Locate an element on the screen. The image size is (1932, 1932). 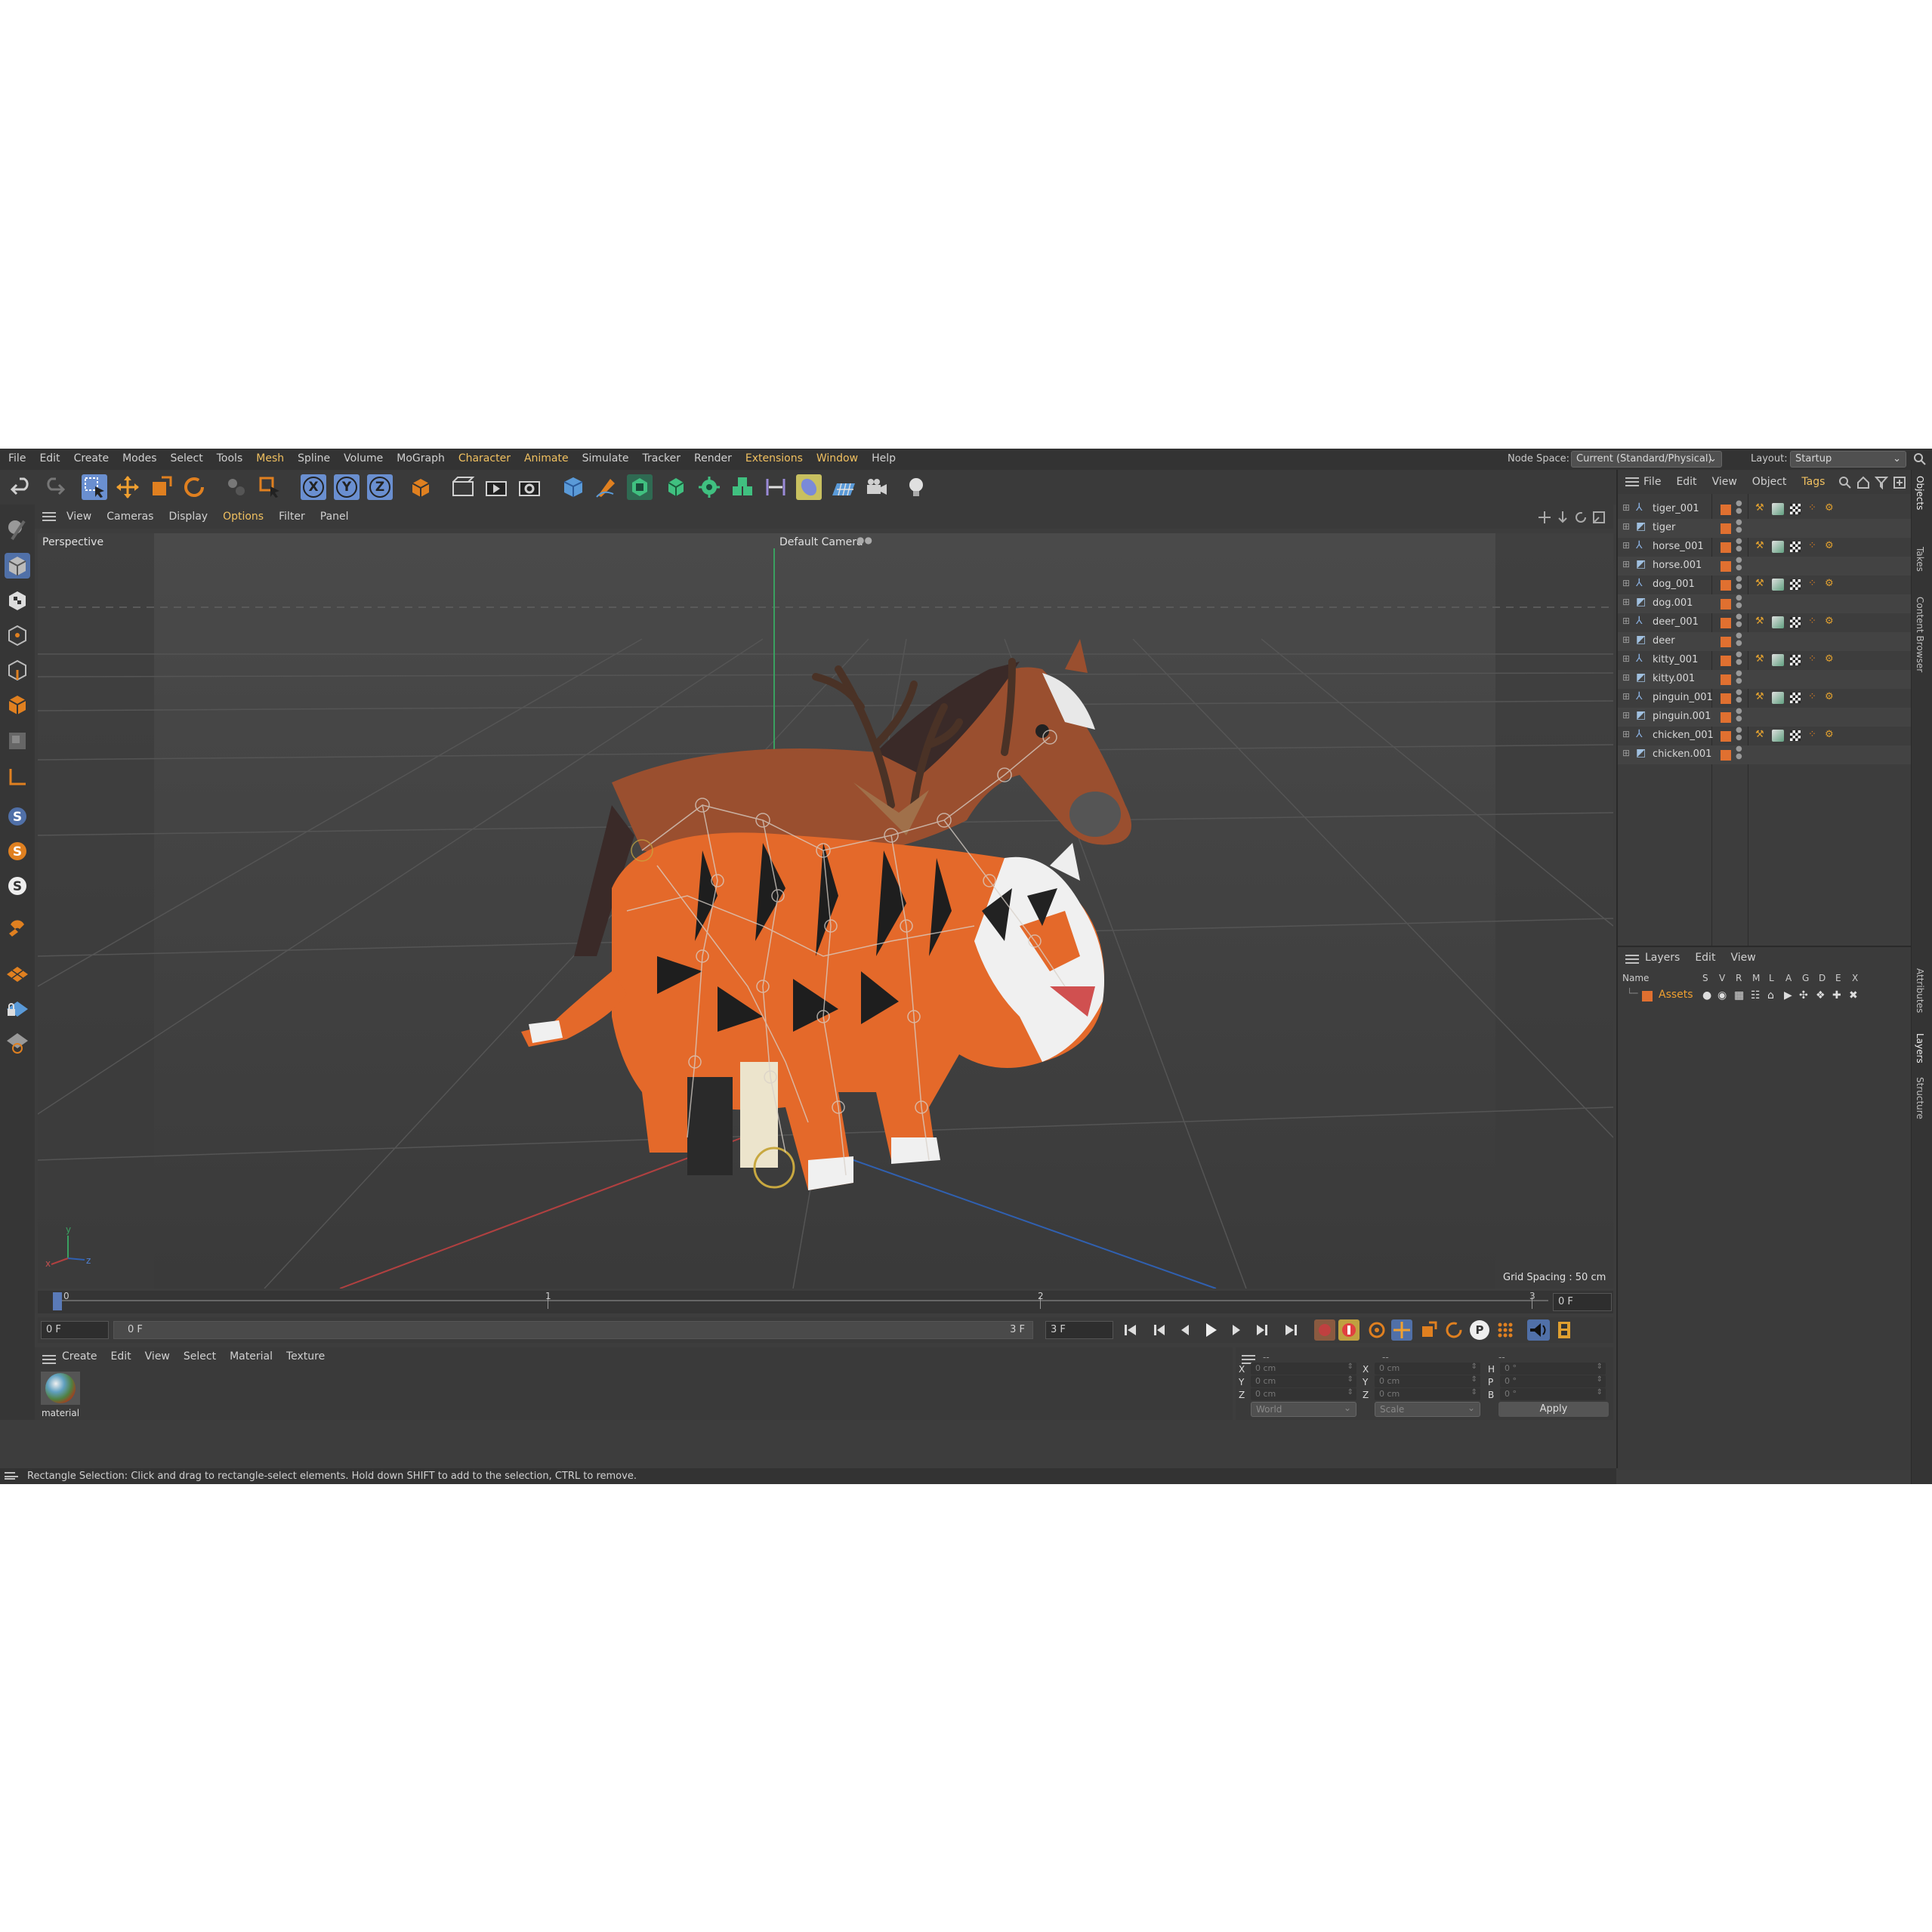
search-icon is located at coordinates (1845, 483).